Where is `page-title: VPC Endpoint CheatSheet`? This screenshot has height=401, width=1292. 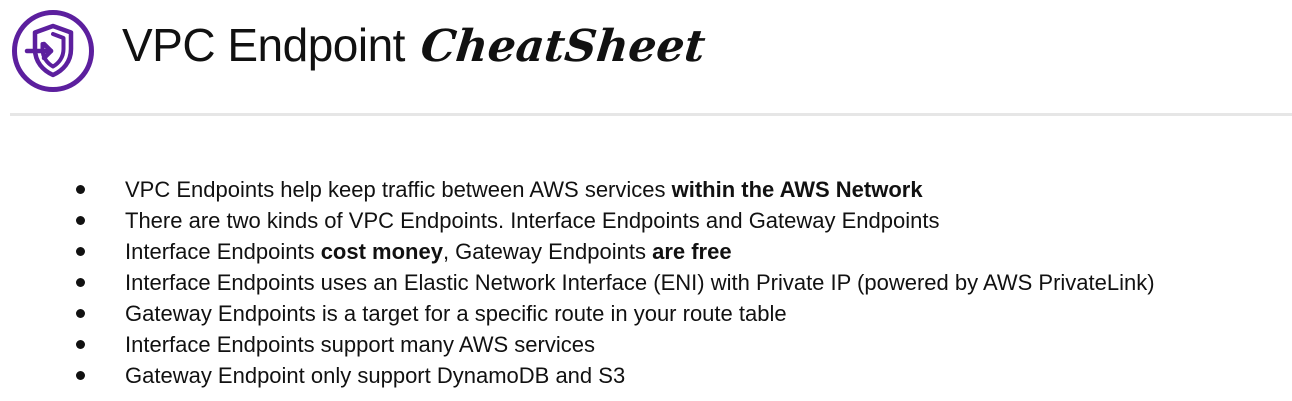 page-title: VPC Endpoint CheatSheet is located at coordinates (415, 50).